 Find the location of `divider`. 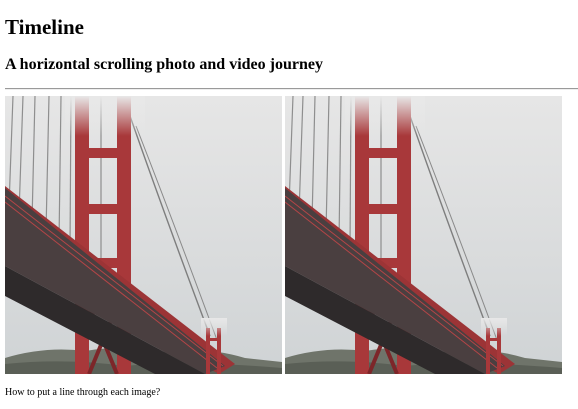

divider is located at coordinates (291, 89).